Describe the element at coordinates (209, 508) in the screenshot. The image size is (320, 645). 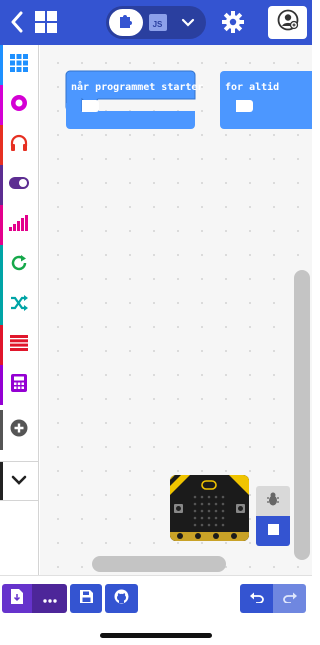
I see `microbit-simulator` at that location.